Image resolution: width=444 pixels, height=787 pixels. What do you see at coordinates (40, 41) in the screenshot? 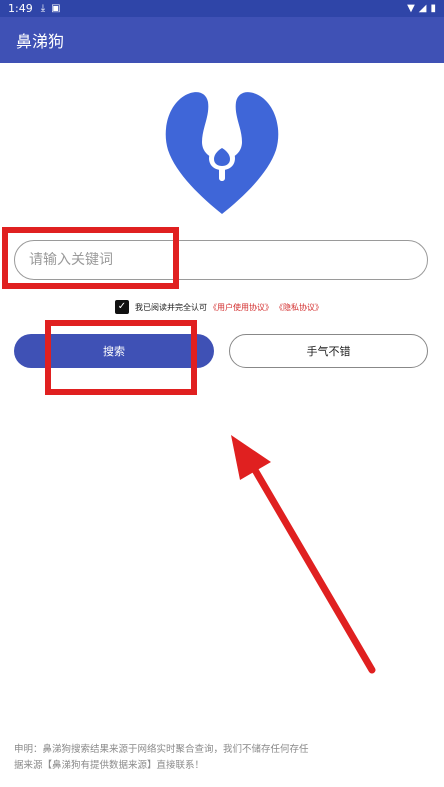
I see `app-title: 鼻涕狗` at bounding box center [40, 41].